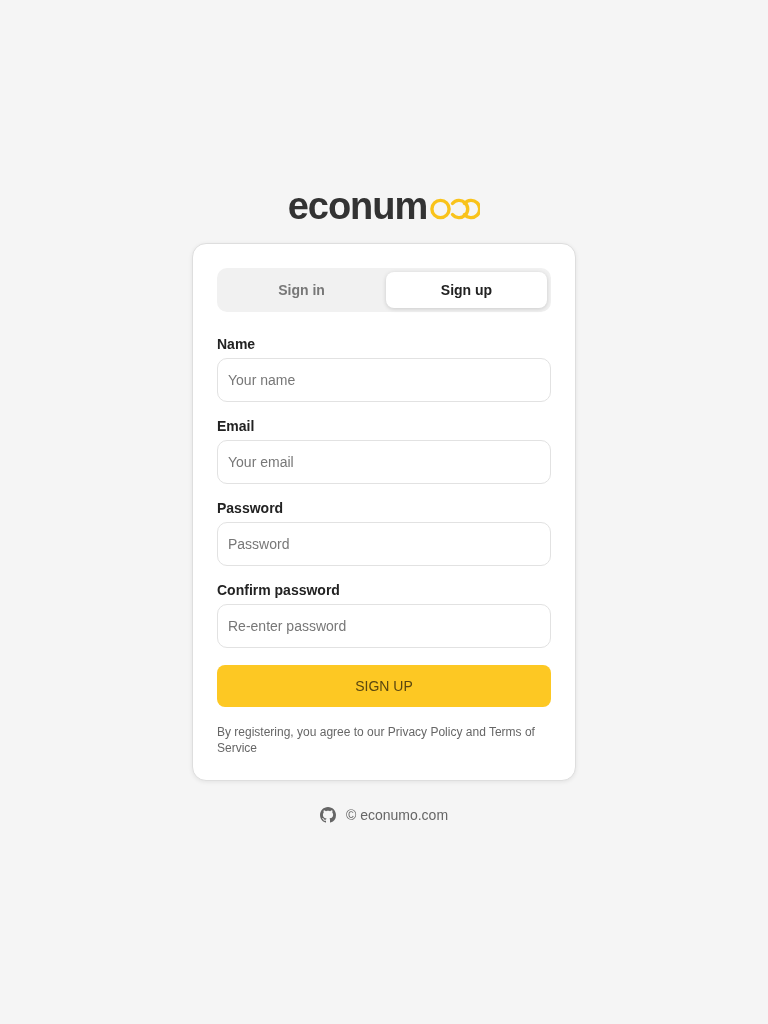 This screenshot has width=768, height=1024. What do you see at coordinates (327, 815) in the screenshot?
I see `github-icon` at bounding box center [327, 815].